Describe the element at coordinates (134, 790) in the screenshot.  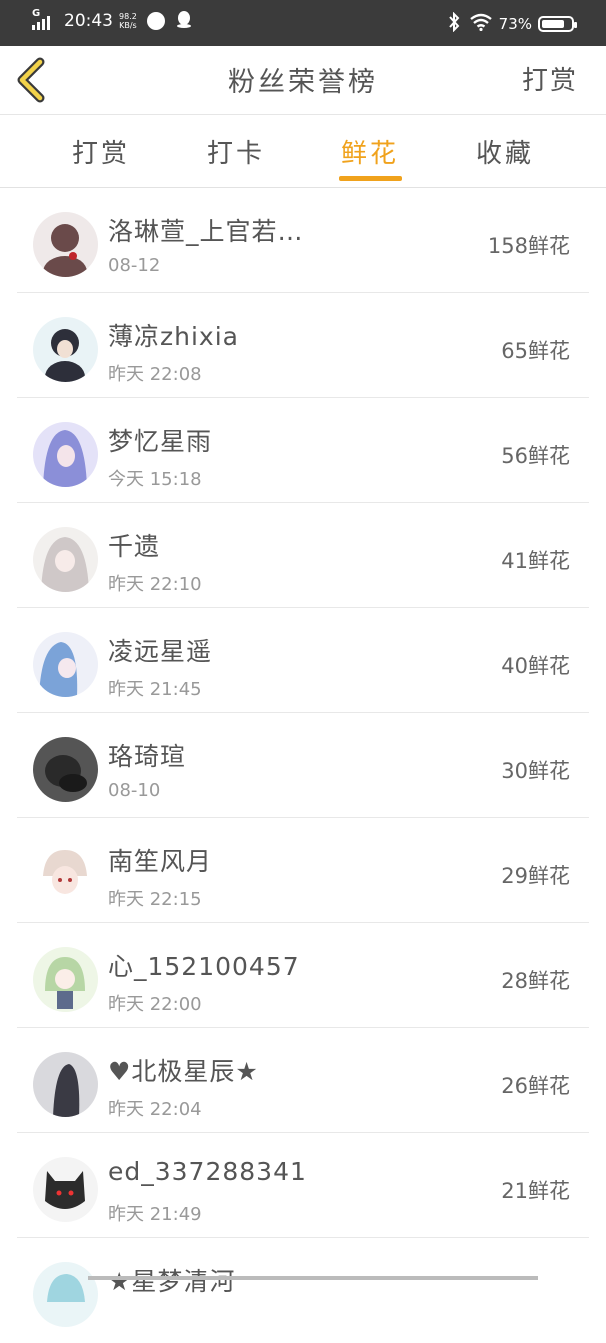
I see `timestamp: 08-10` at that location.